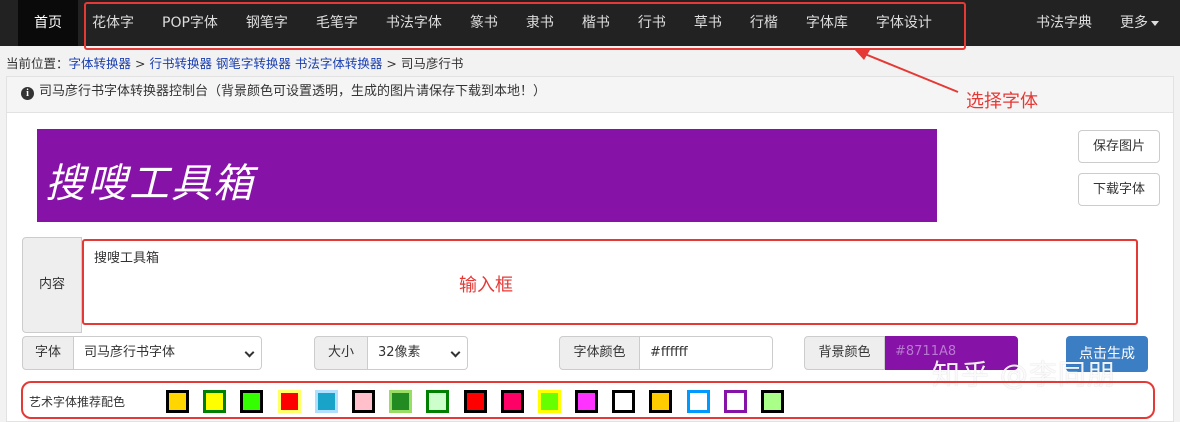  Describe the element at coordinates (525, 26) in the screenshot. I see `nav-highlight-box` at that location.